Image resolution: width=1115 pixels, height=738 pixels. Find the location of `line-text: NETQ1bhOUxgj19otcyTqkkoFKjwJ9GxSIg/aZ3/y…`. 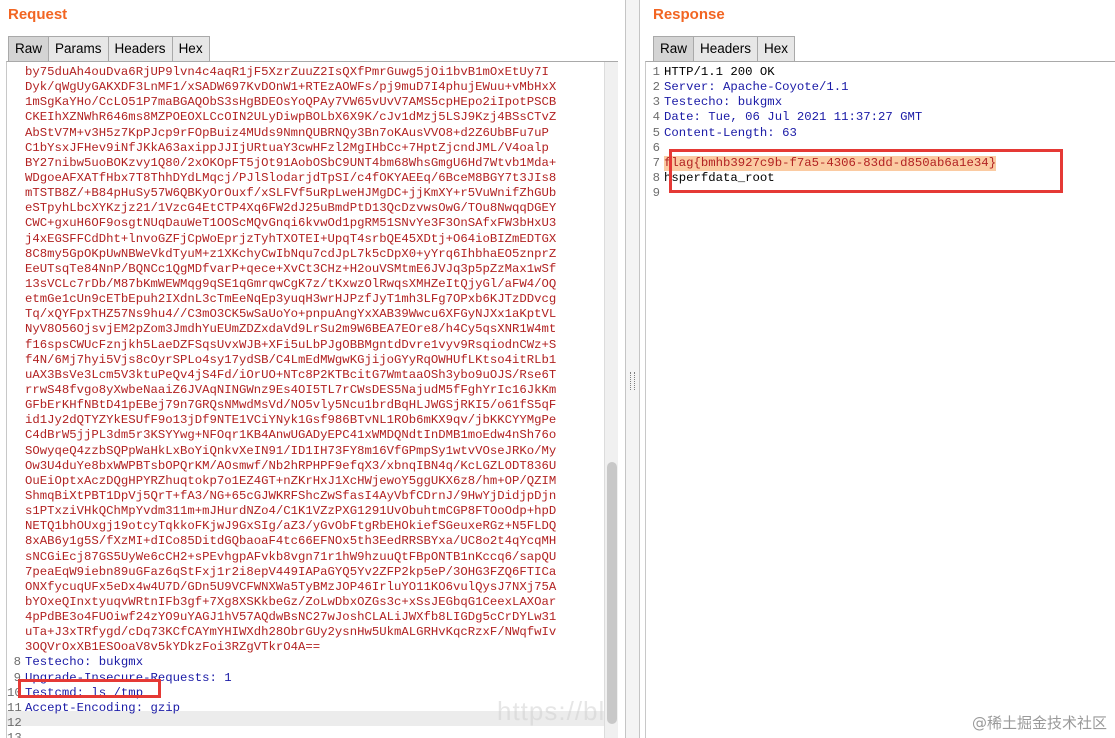

line-text: NETQ1bhOUxgj19otcyTqkkoFKjwJ9GxSIg/aZ3/y… is located at coordinates (291, 526).